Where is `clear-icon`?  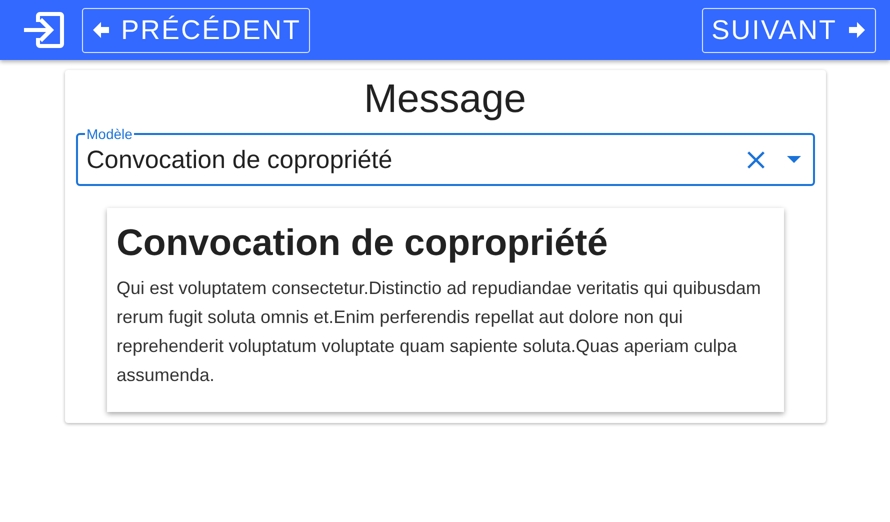
clear-icon is located at coordinates (755, 160).